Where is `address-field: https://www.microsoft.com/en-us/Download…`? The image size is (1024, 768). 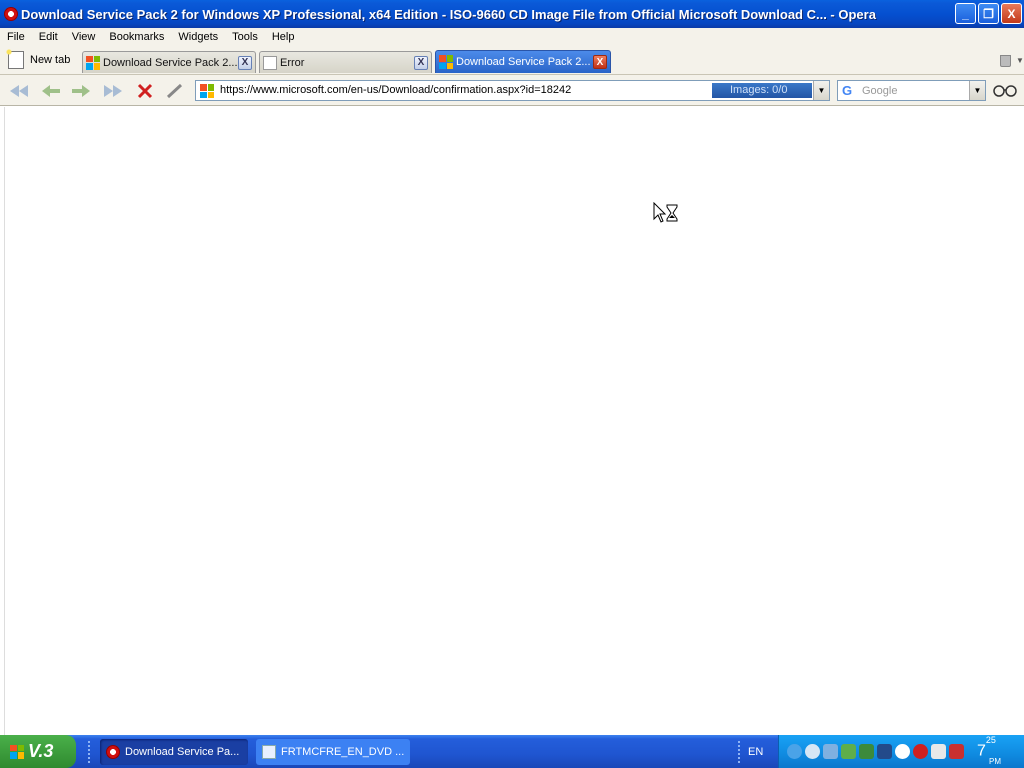 address-field: https://www.microsoft.com/en-us/Download… is located at coordinates (512, 90).